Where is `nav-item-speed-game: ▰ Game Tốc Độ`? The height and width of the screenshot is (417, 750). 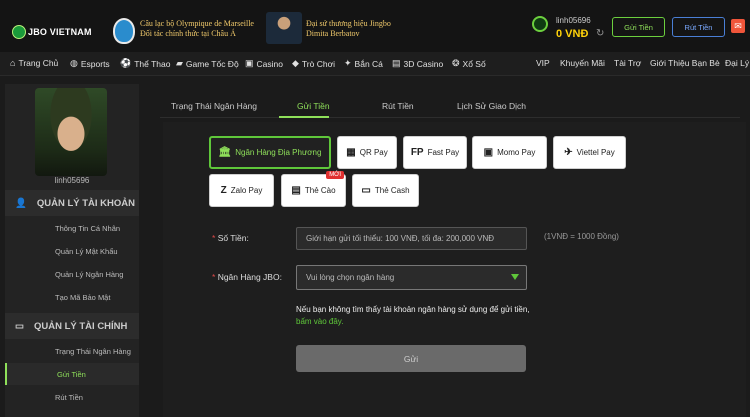
nav-item-speed-game: ▰ Game Tốc Độ is located at coordinates (207, 63).